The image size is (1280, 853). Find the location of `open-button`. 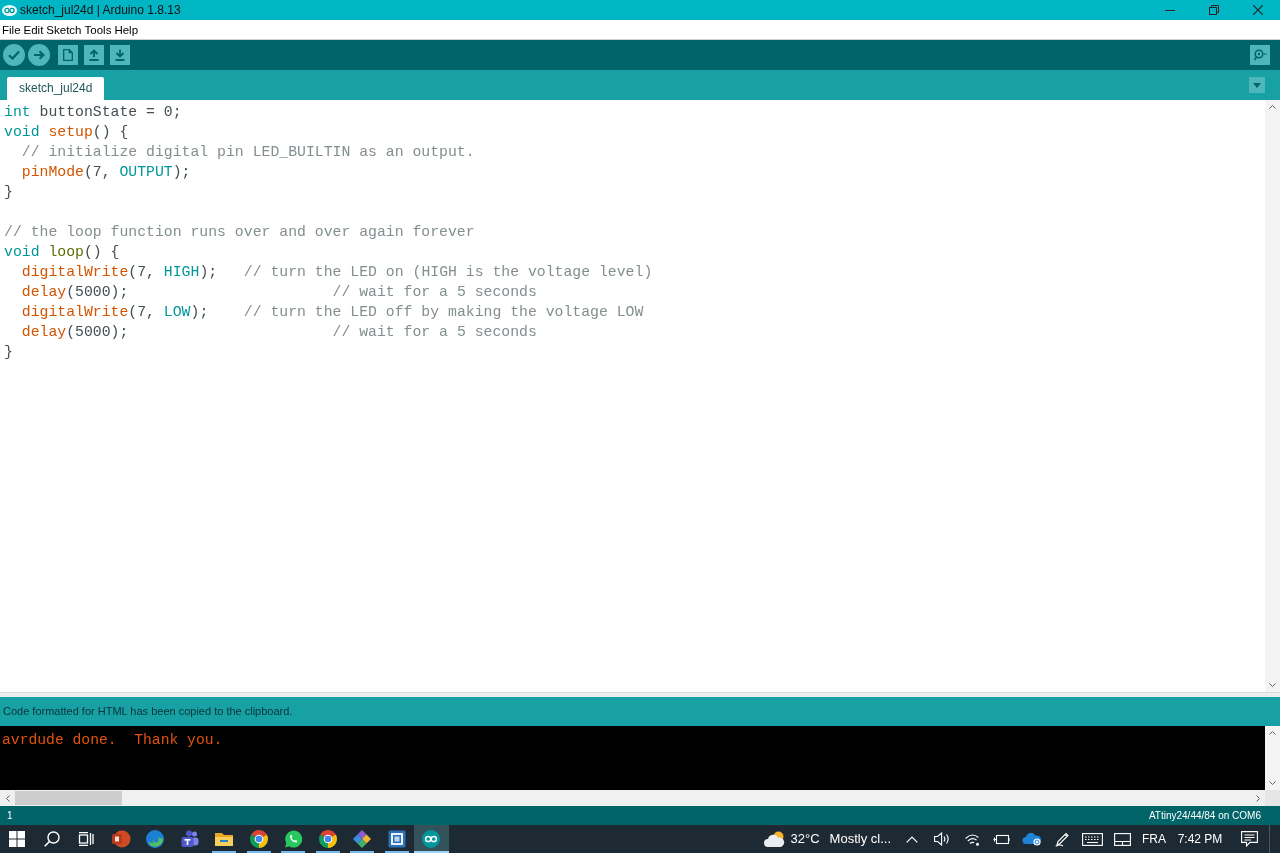

open-button is located at coordinates (94, 55).